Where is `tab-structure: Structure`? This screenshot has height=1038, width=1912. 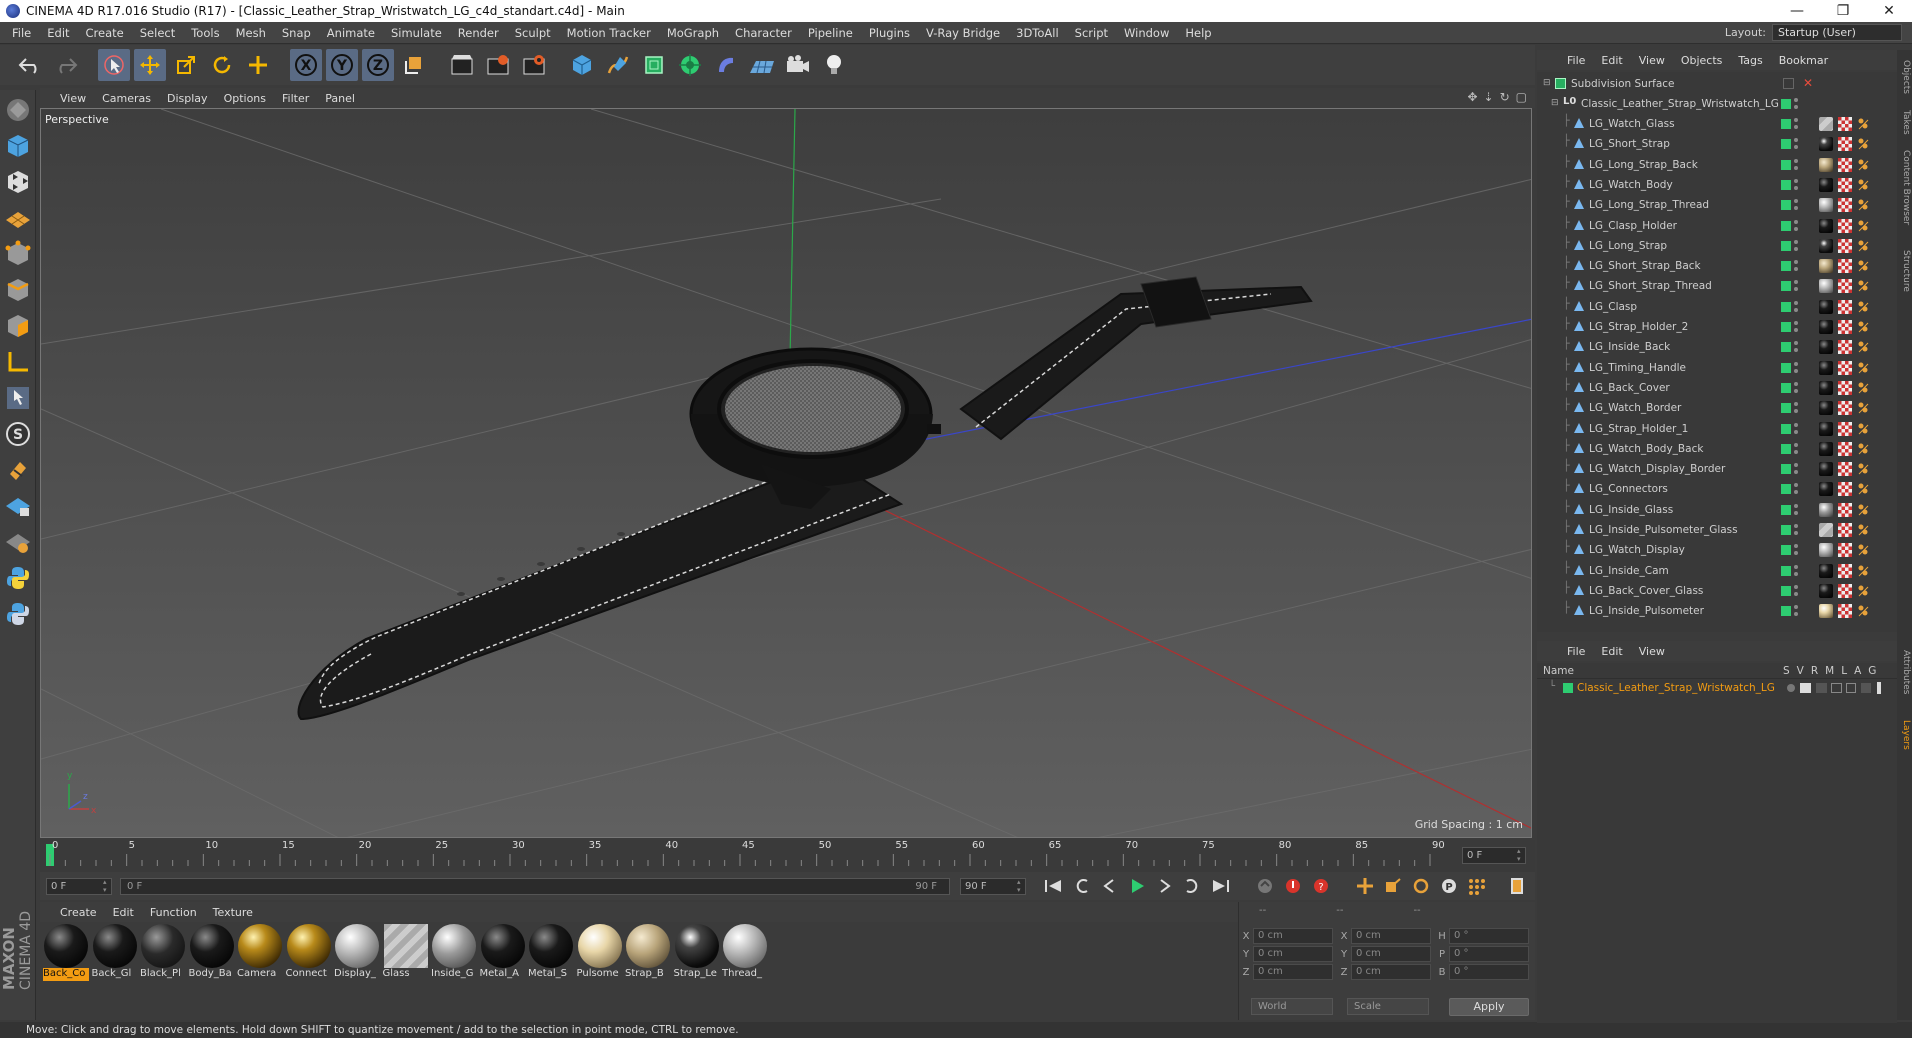 tab-structure: Structure is located at coordinates (1904, 271).